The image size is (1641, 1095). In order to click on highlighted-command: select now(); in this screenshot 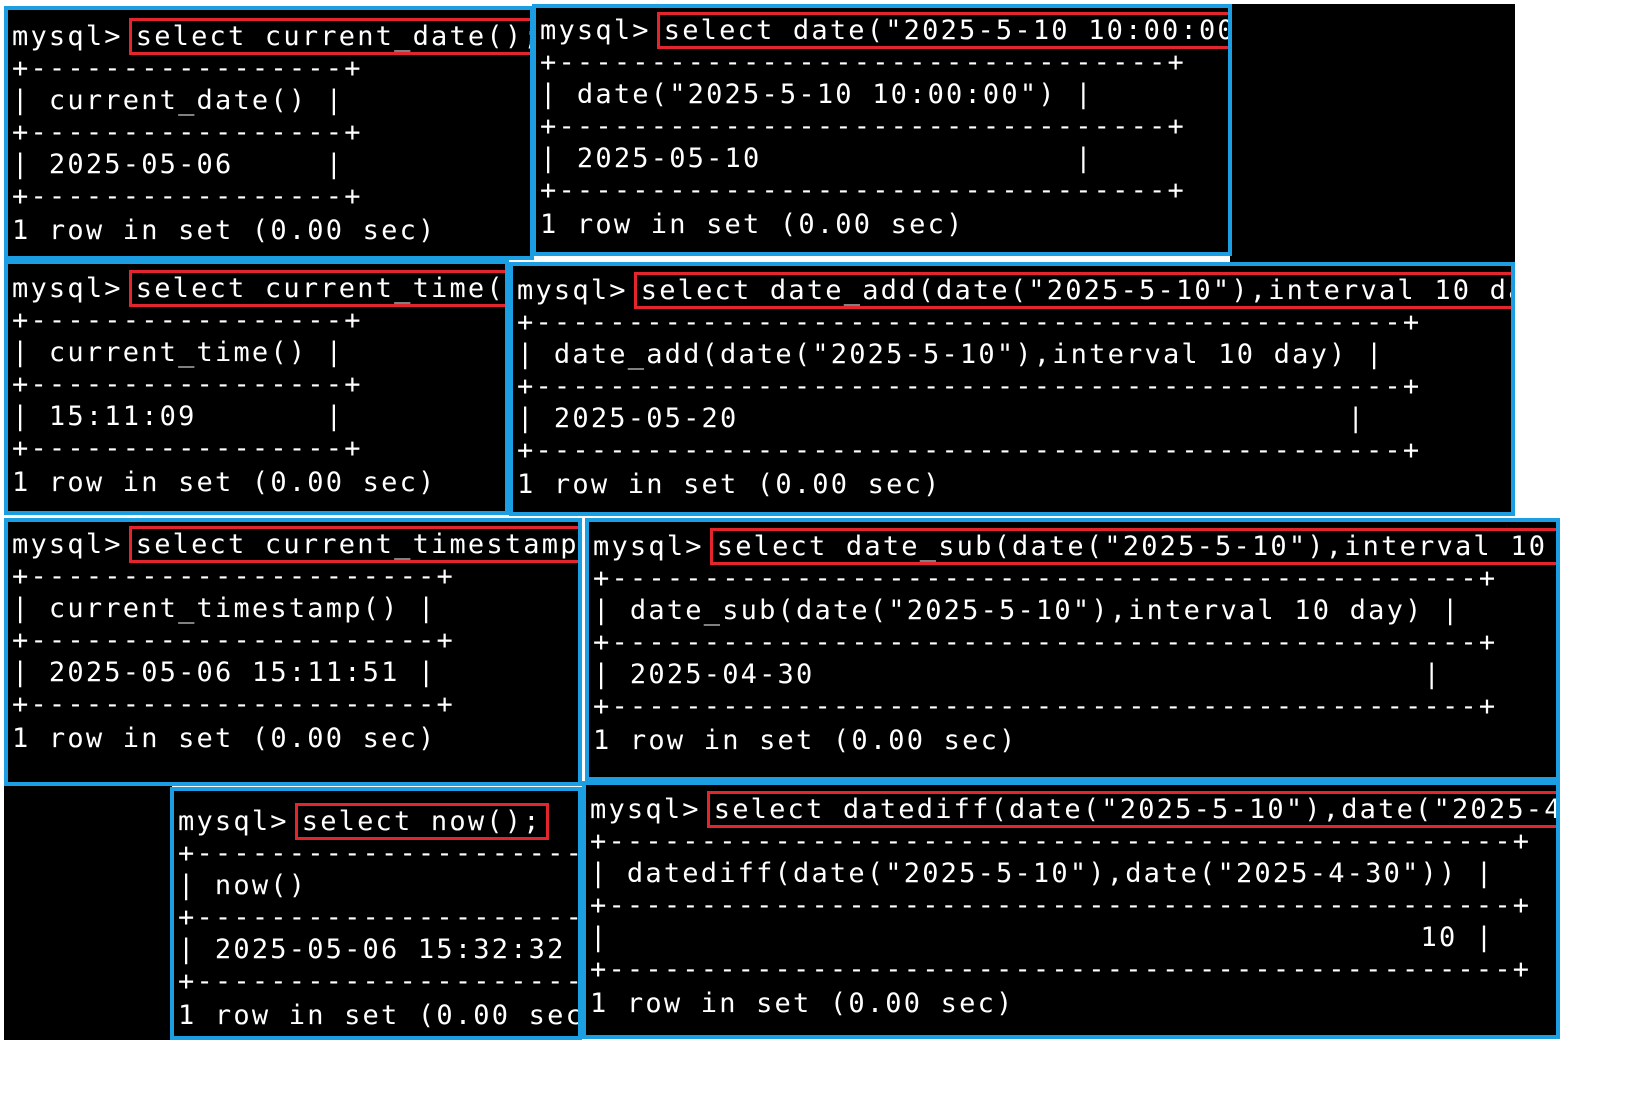, I will do `click(421, 821)`.